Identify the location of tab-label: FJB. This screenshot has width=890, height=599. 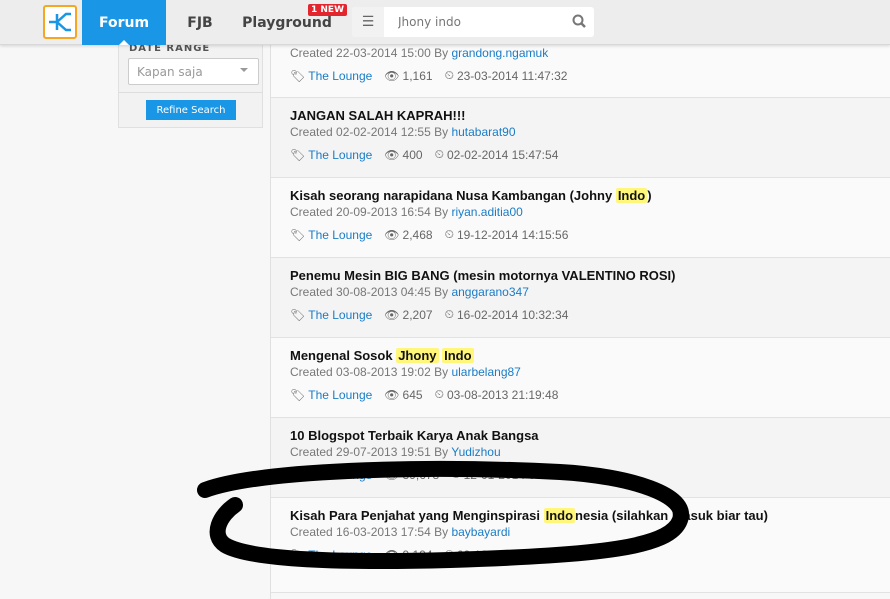
(200, 22).